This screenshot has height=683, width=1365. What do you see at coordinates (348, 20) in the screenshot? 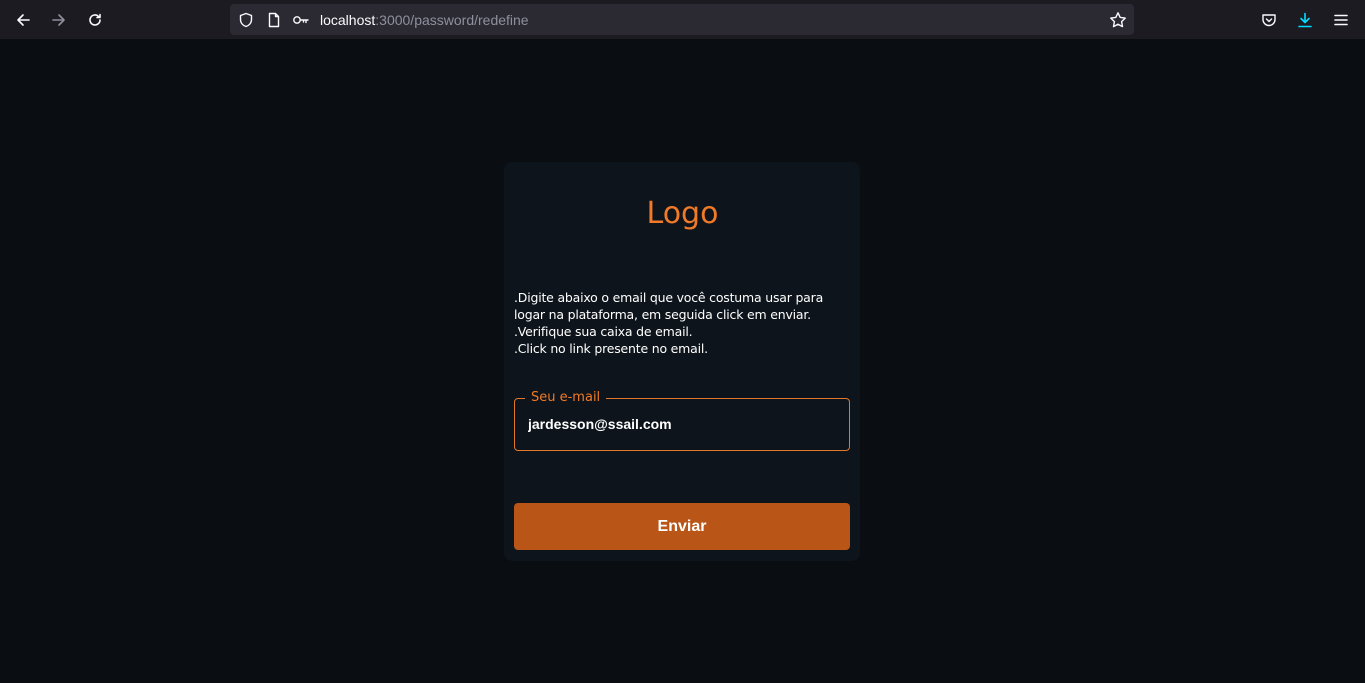
I see `url-host: localhost` at bounding box center [348, 20].